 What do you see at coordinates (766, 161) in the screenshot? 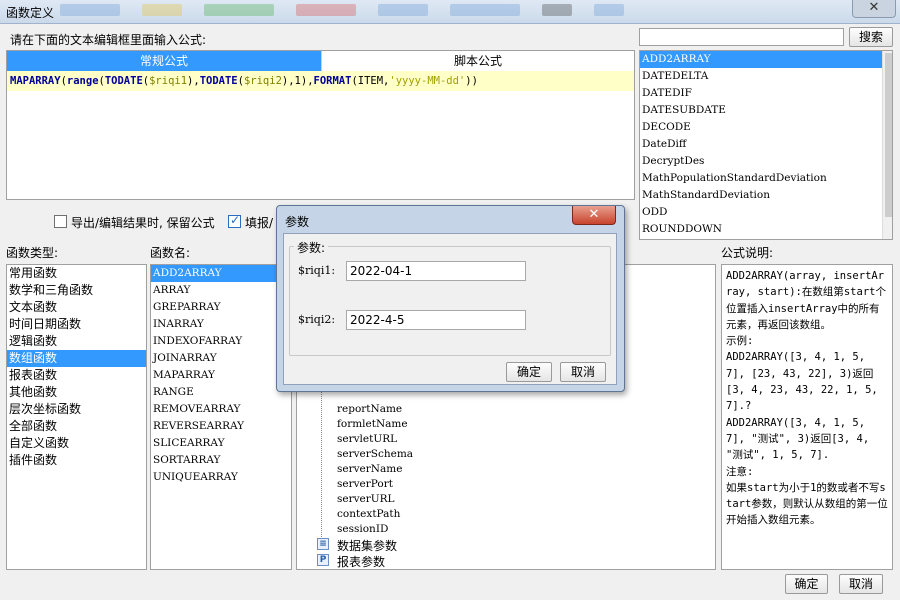
I see `list-item: DecryptDes` at bounding box center [766, 161].